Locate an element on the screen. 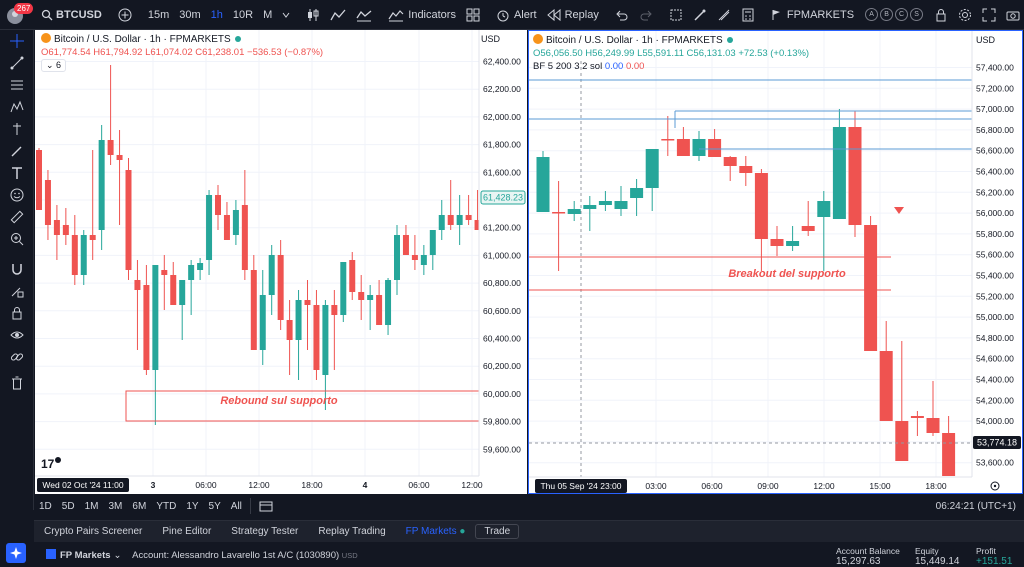 This screenshot has height=567, width=1024. brush-tool is located at coordinates (16, 151).